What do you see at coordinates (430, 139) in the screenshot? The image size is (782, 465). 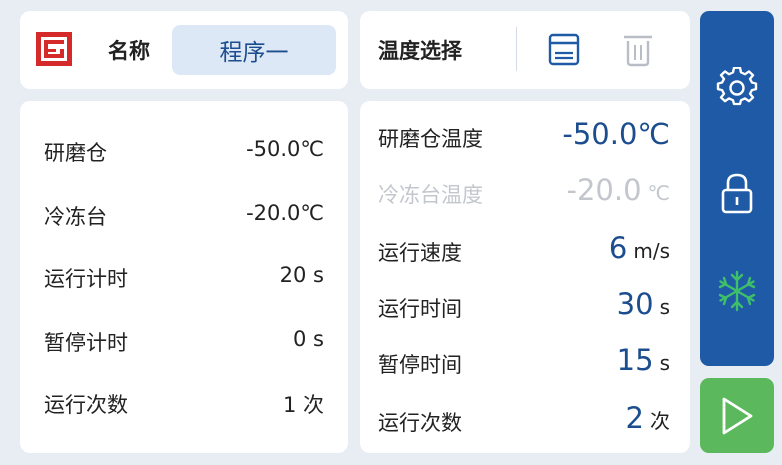 I see `param-label: 研磨仓温度` at bounding box center [430, 139].